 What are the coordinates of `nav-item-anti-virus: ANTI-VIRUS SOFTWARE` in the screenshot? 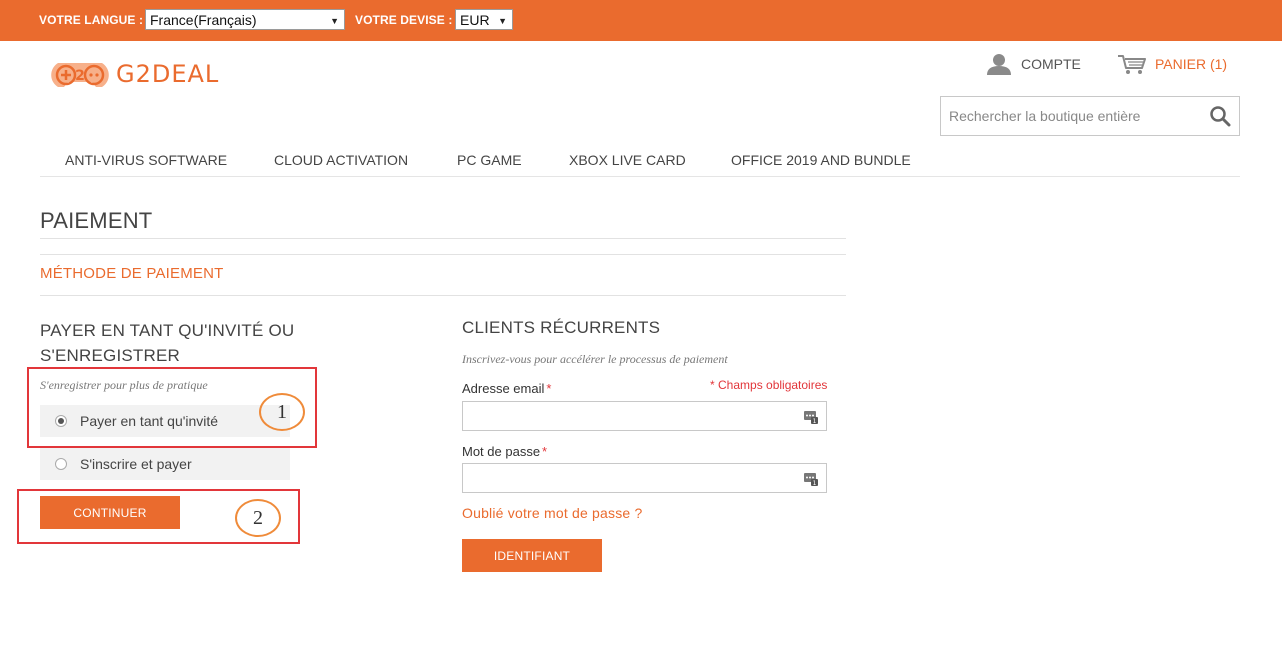 It's located at (146, 160).